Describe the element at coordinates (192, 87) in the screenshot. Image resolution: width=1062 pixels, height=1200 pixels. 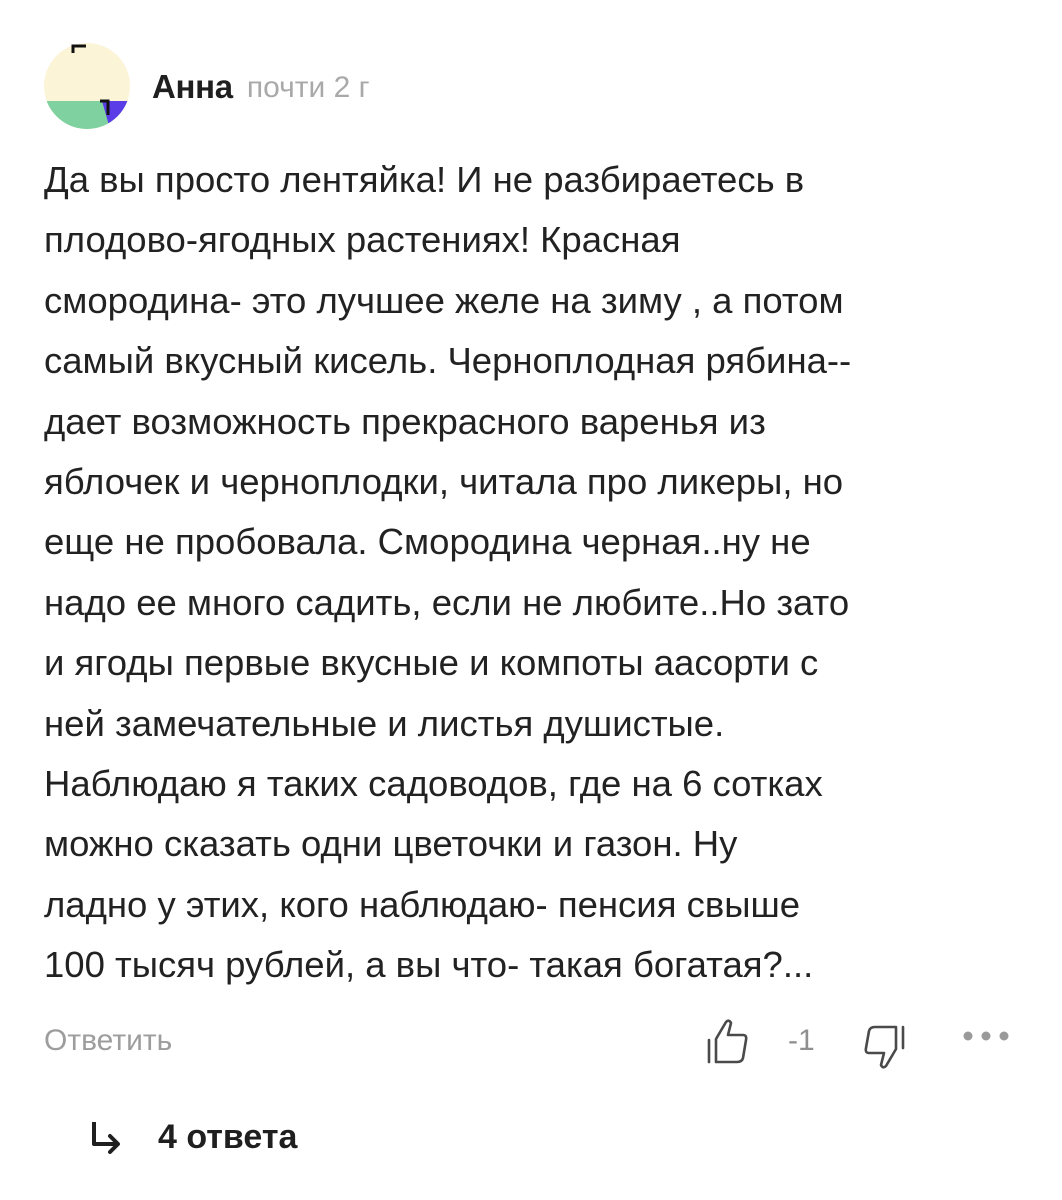
I see `author-name: Анна` at that location.